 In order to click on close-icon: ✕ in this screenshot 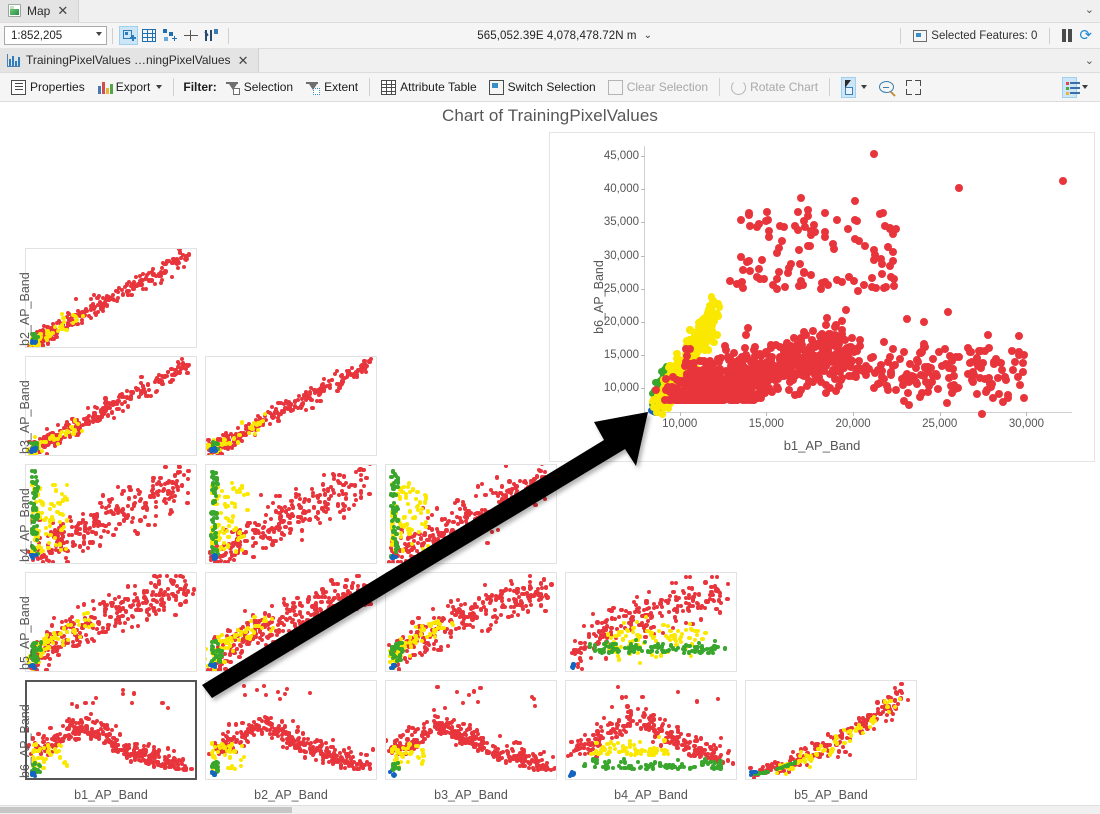, I will do `click(243, 60)`.